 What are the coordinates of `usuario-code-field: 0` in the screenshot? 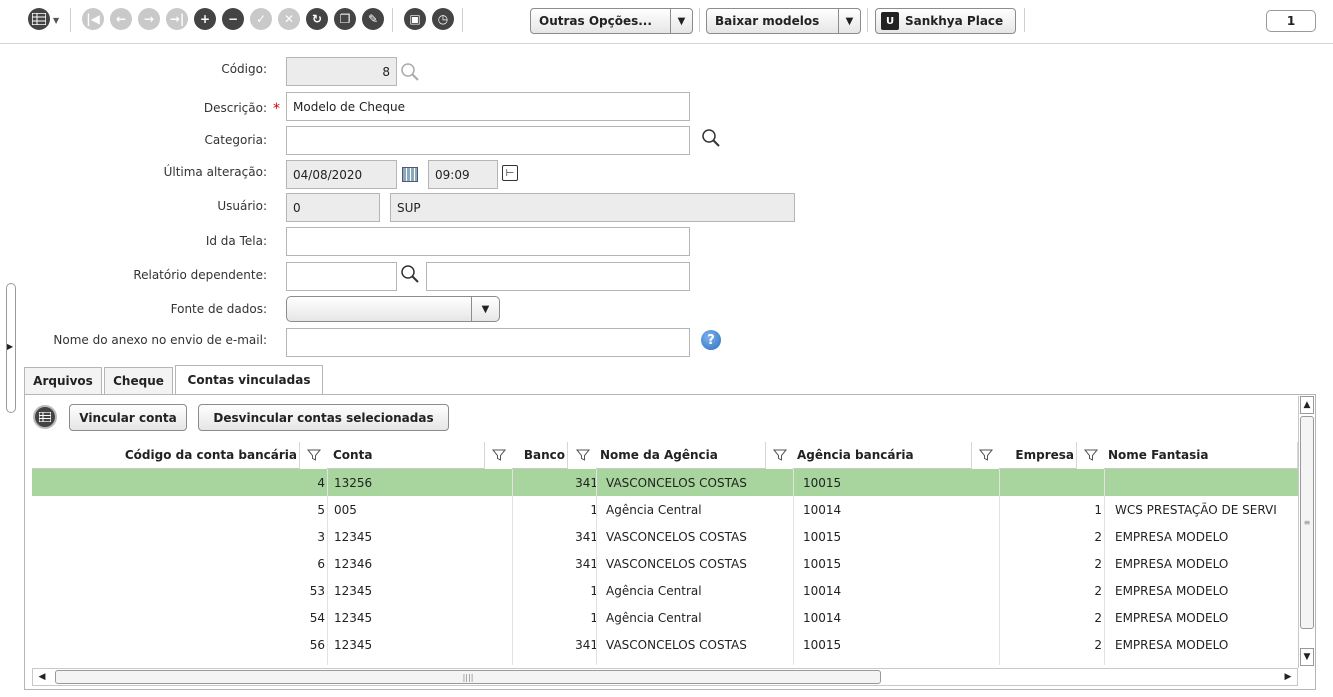 It's located at (333, 207).